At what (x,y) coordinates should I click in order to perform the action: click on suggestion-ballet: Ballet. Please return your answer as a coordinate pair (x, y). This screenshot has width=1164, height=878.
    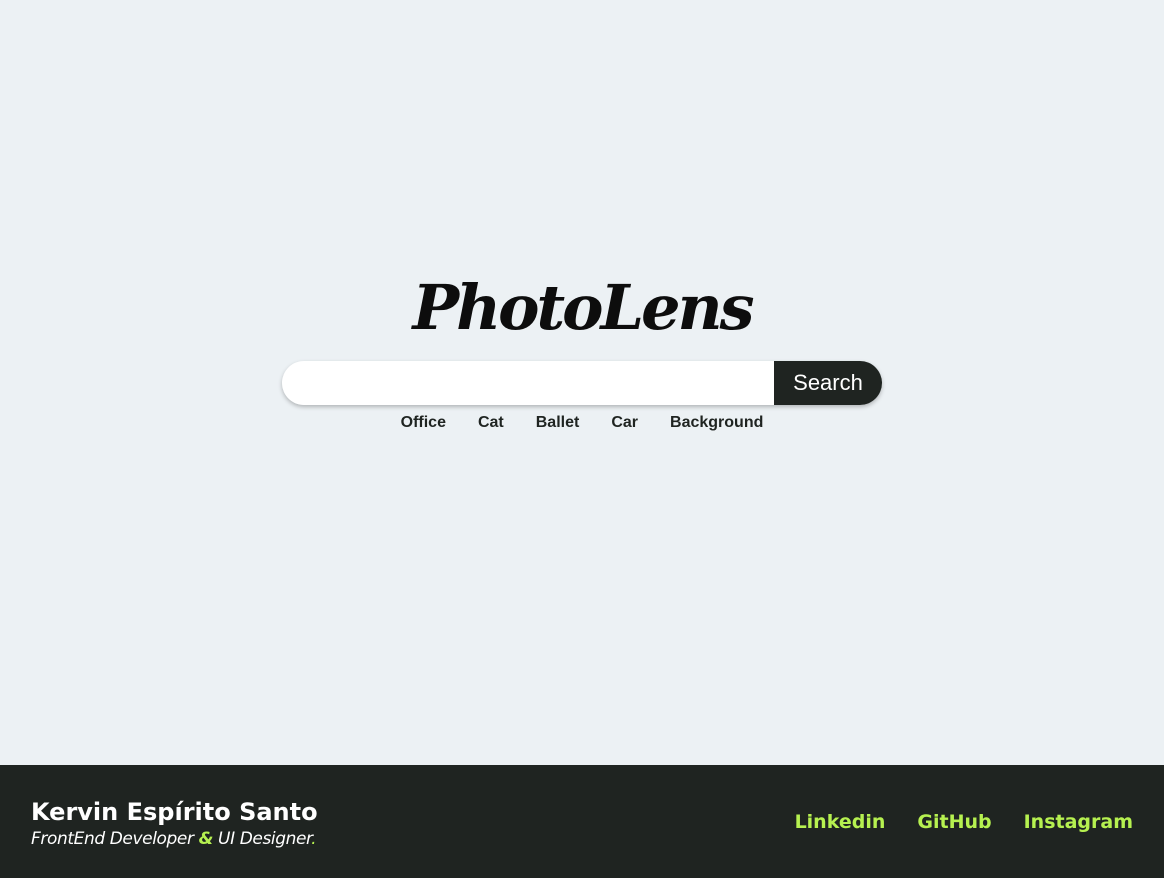
    Looking at the image, I should click on (558, 423).